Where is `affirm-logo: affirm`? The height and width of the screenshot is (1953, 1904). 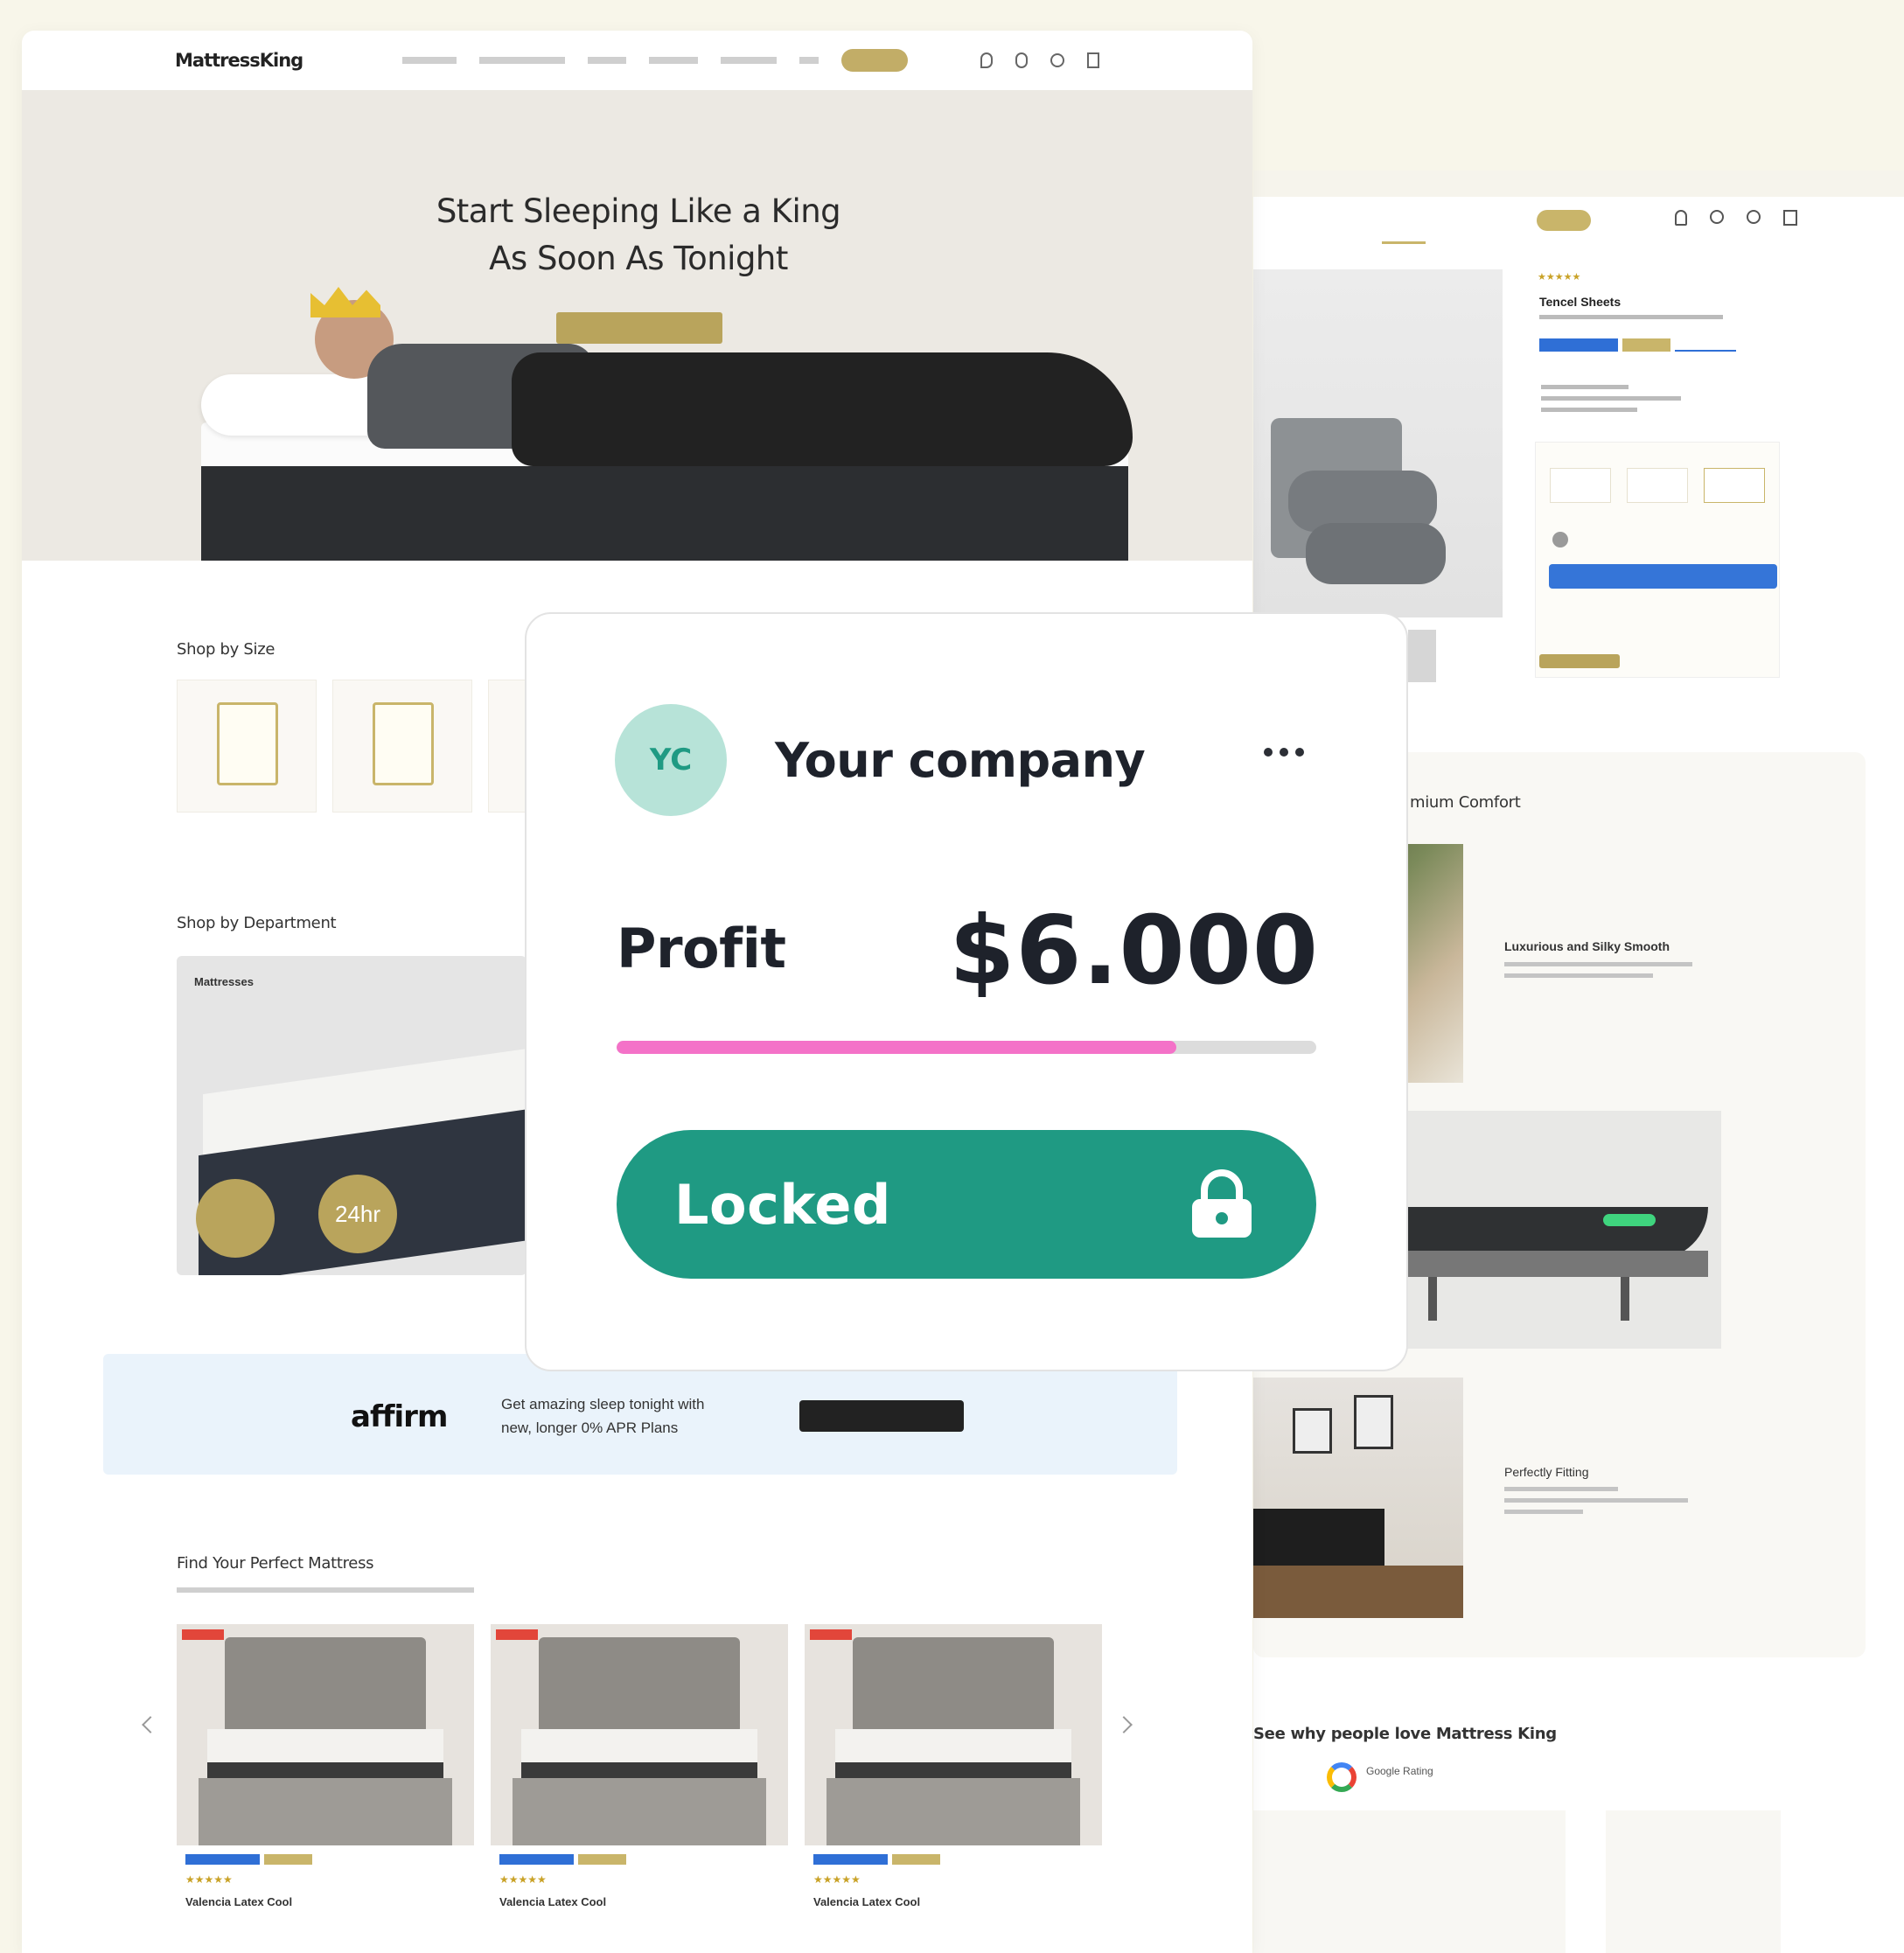 affirm-logo: affirm is located at coordinates (399, 1416).